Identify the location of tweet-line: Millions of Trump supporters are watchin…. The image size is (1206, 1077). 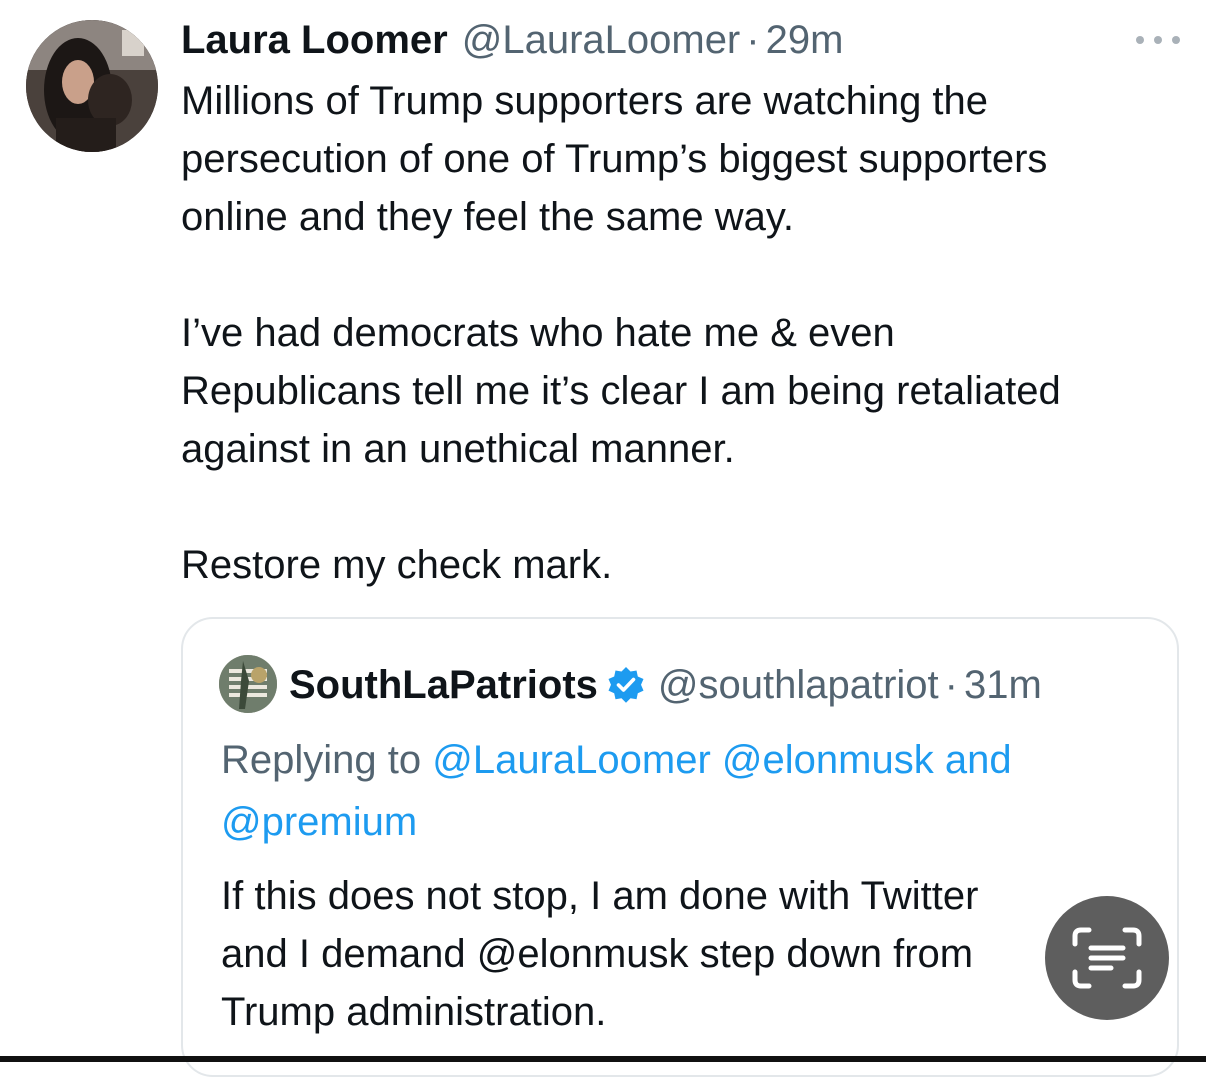
(585, 101).